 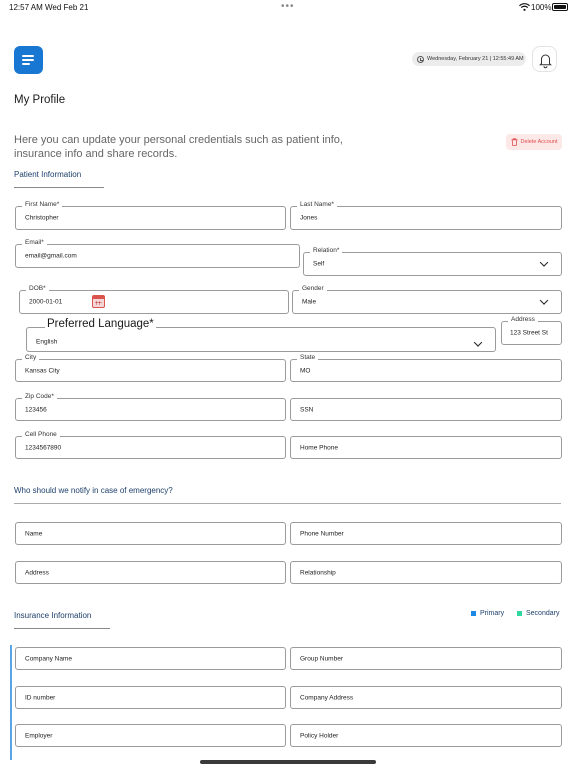 I want to click on company-address-field: Company Address, so click(x=426, y=697).